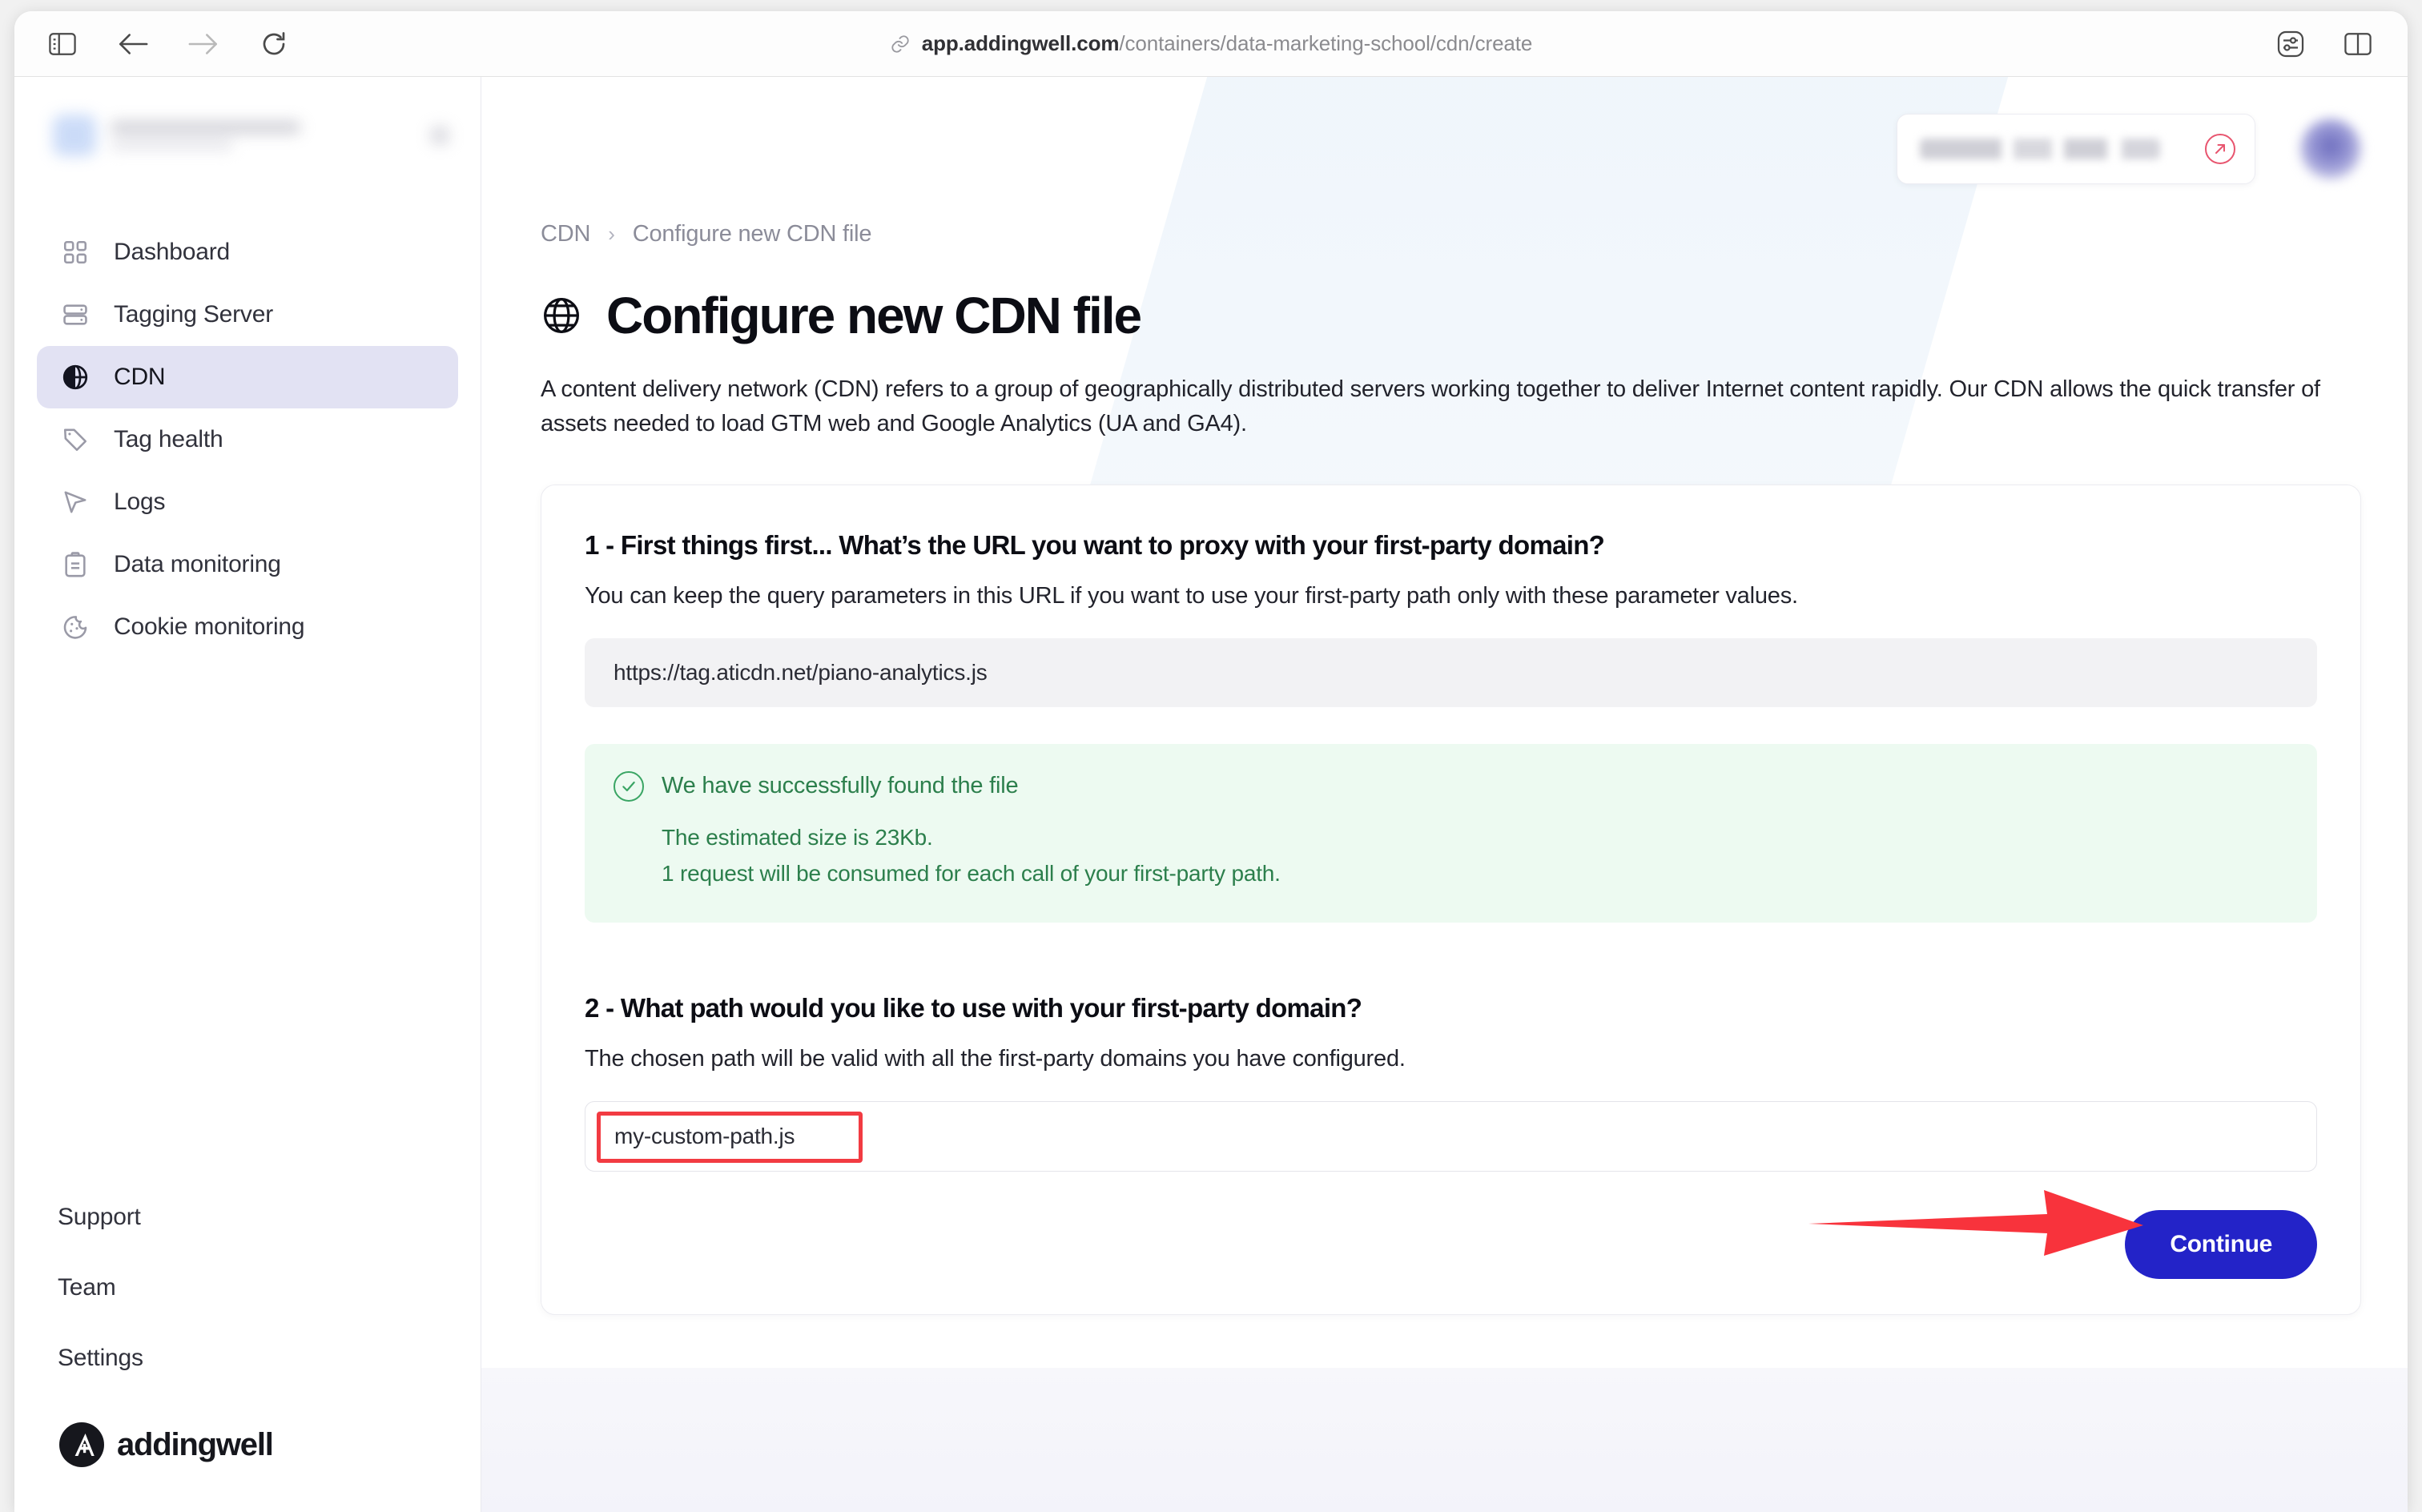 The height and width of the screenshot is (1512, 2422). Describe the element at coordinates (841, 786) in the screenshot. I see `alert-title: We have successfully found the file` at that location.